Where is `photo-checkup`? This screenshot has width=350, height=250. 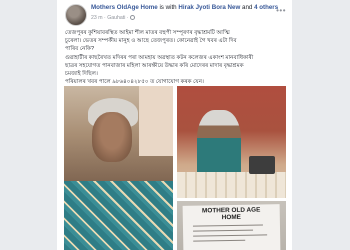 photo-checkup is located at coordinates (231, 142).